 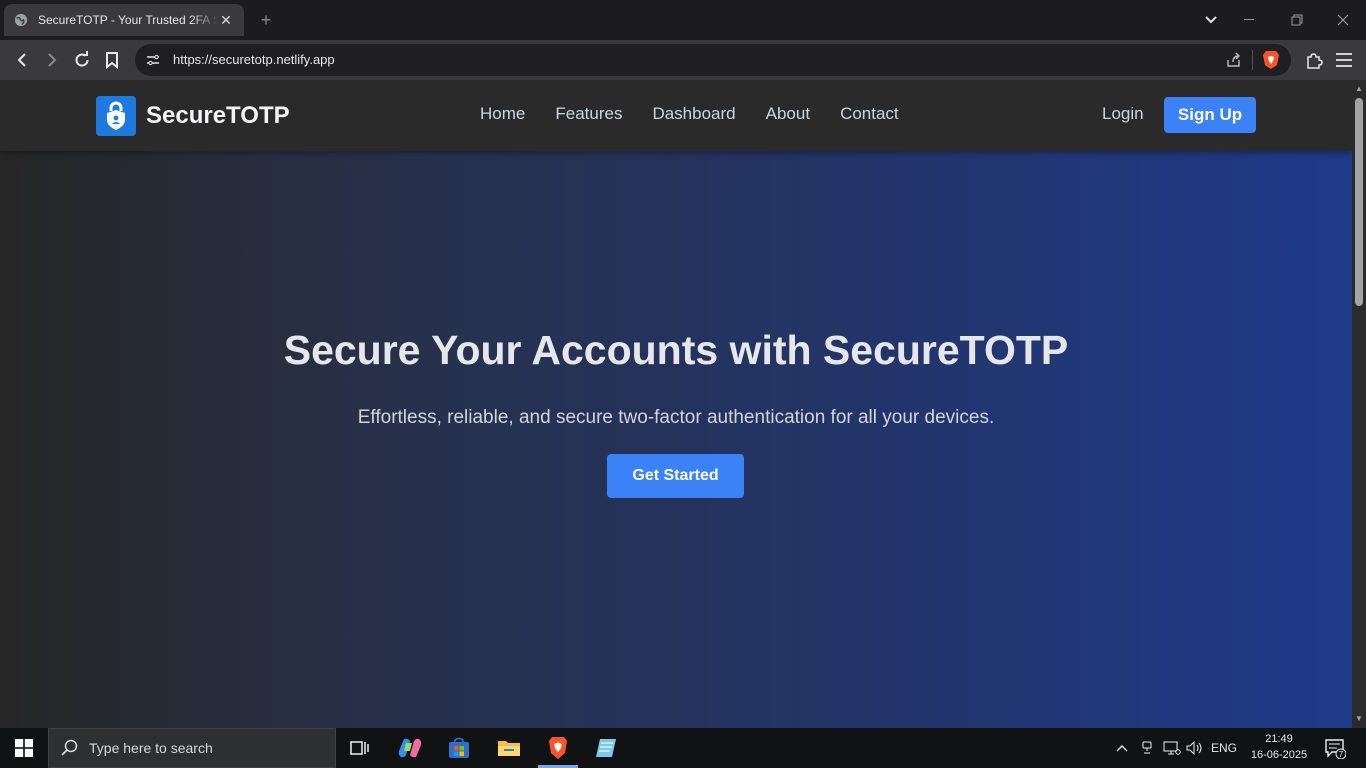 I want to click on wifi-icon, so click(x=1172, y=748).